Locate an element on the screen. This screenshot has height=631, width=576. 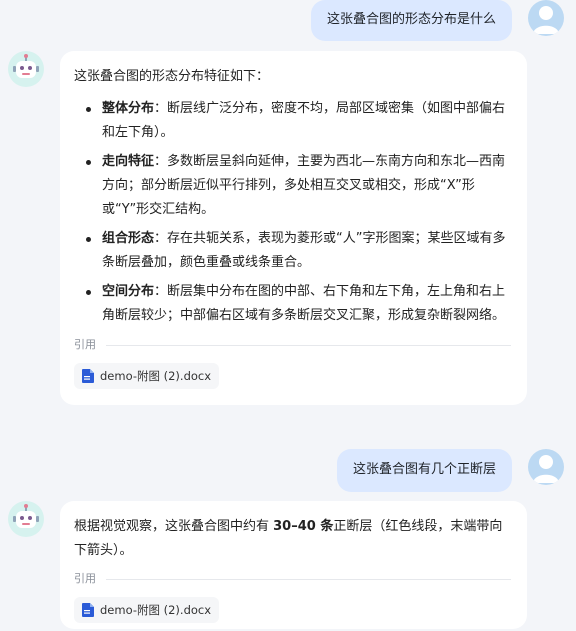
user-message-text: 这张叠合图的形态分布是什么 is located at coordinates (411, 19).